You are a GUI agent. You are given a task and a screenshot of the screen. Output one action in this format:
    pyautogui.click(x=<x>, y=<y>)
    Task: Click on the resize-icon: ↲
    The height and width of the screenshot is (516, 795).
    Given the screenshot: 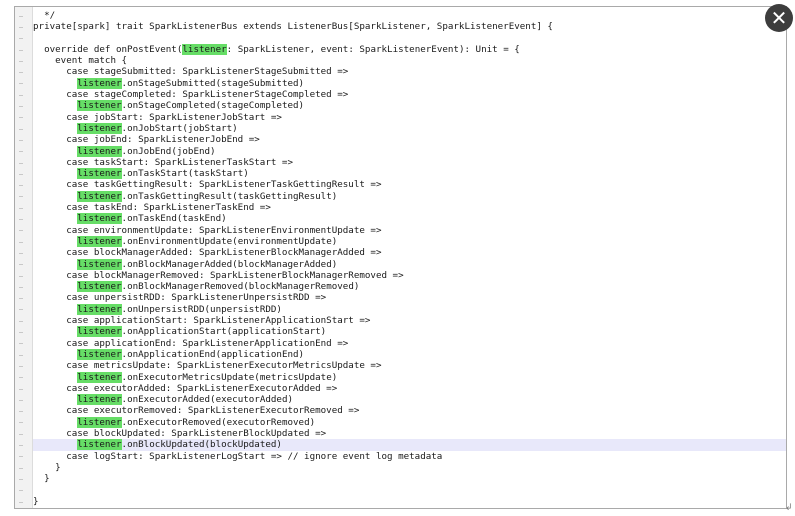 What is the action you would take?
    pyautogui.click(x=789, y=508)
    